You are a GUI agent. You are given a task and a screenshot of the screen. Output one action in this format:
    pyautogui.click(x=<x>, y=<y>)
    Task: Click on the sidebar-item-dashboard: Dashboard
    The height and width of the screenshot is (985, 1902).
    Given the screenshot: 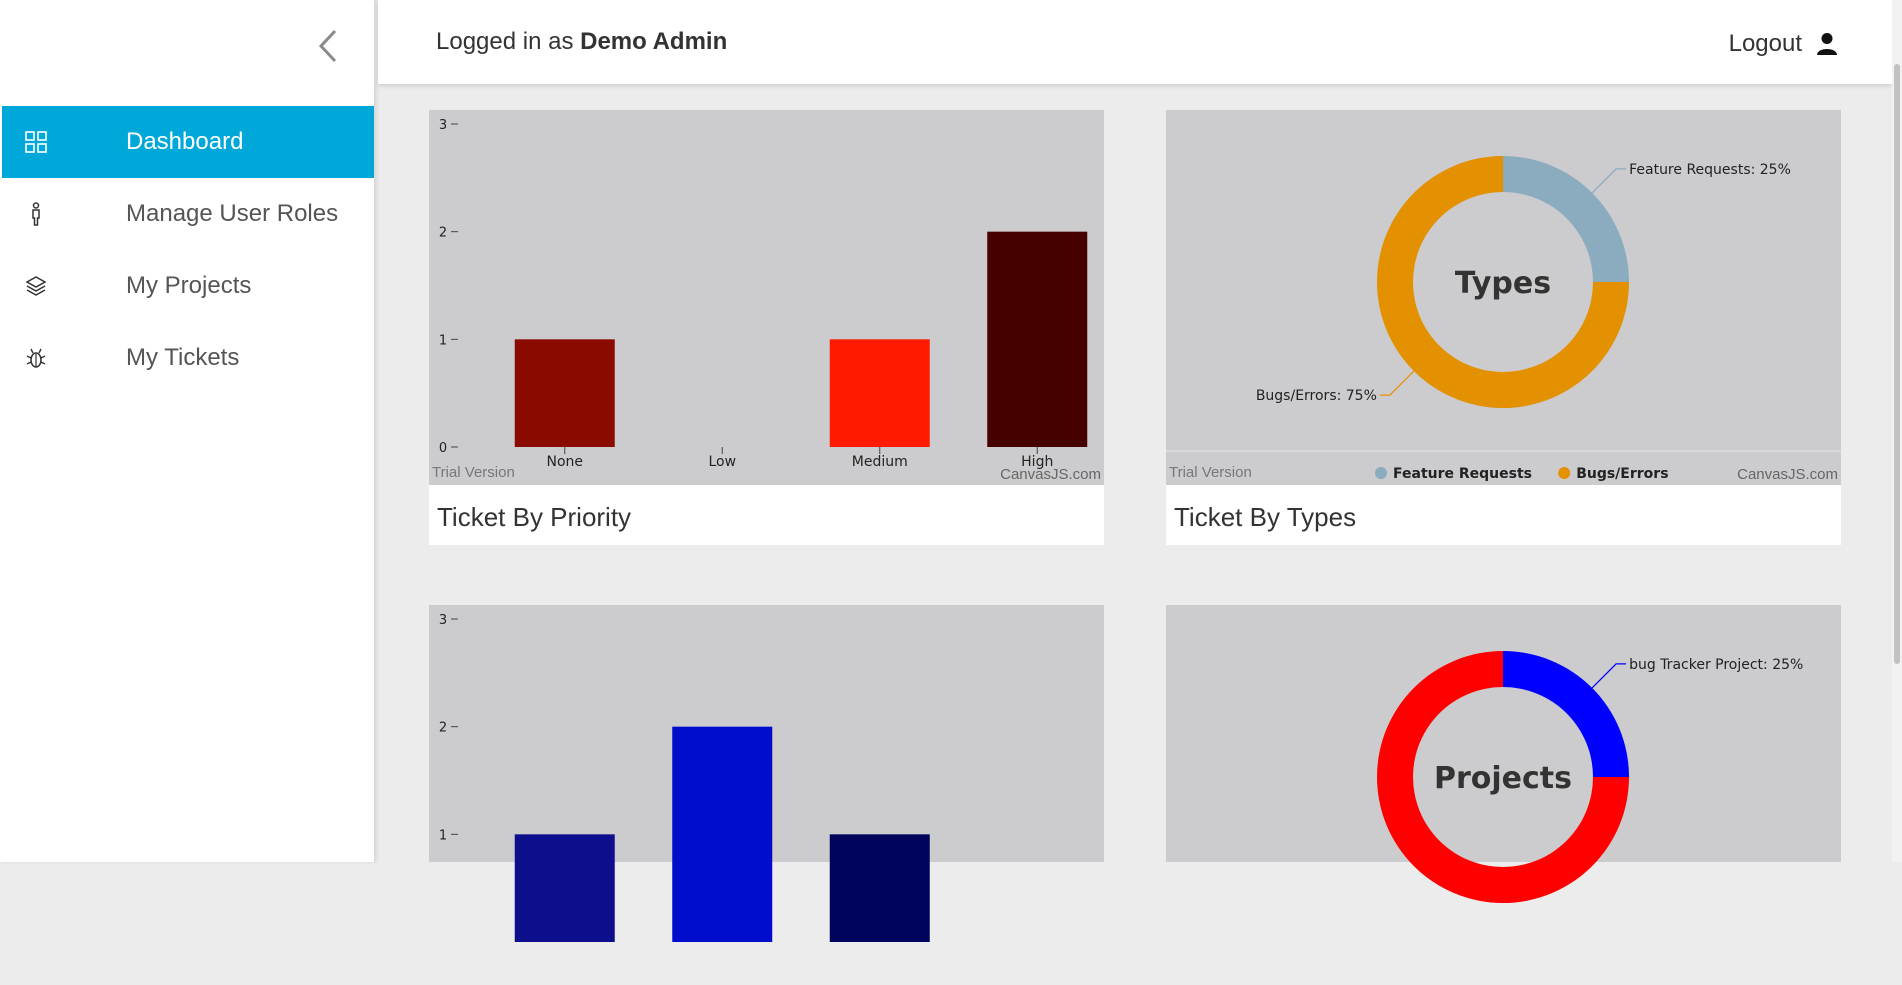 What is the action you would take?
    pyautogui.click(x=188, y=142)
    